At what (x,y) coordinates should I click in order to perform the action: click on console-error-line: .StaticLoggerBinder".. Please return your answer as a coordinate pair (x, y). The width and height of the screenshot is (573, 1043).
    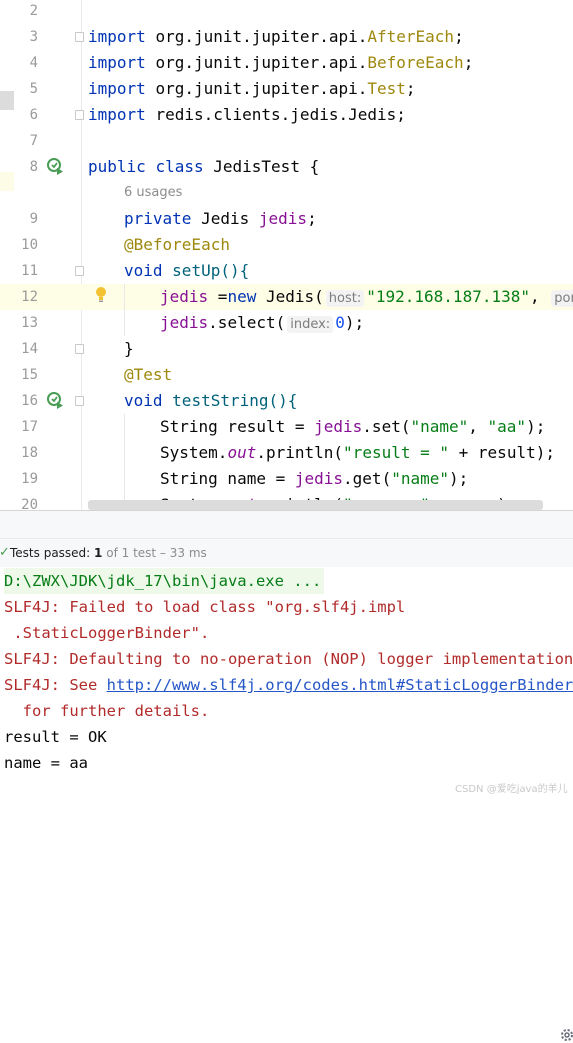
    Looking at the image, I should click on (107, 633).